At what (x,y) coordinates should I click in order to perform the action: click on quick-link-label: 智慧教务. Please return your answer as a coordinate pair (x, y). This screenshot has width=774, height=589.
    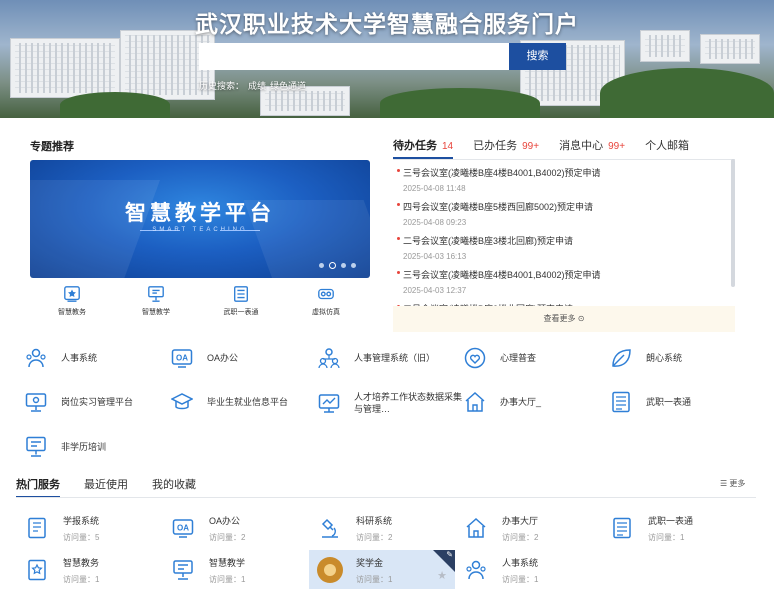
    Looking at the image, I should click on (72, 312).